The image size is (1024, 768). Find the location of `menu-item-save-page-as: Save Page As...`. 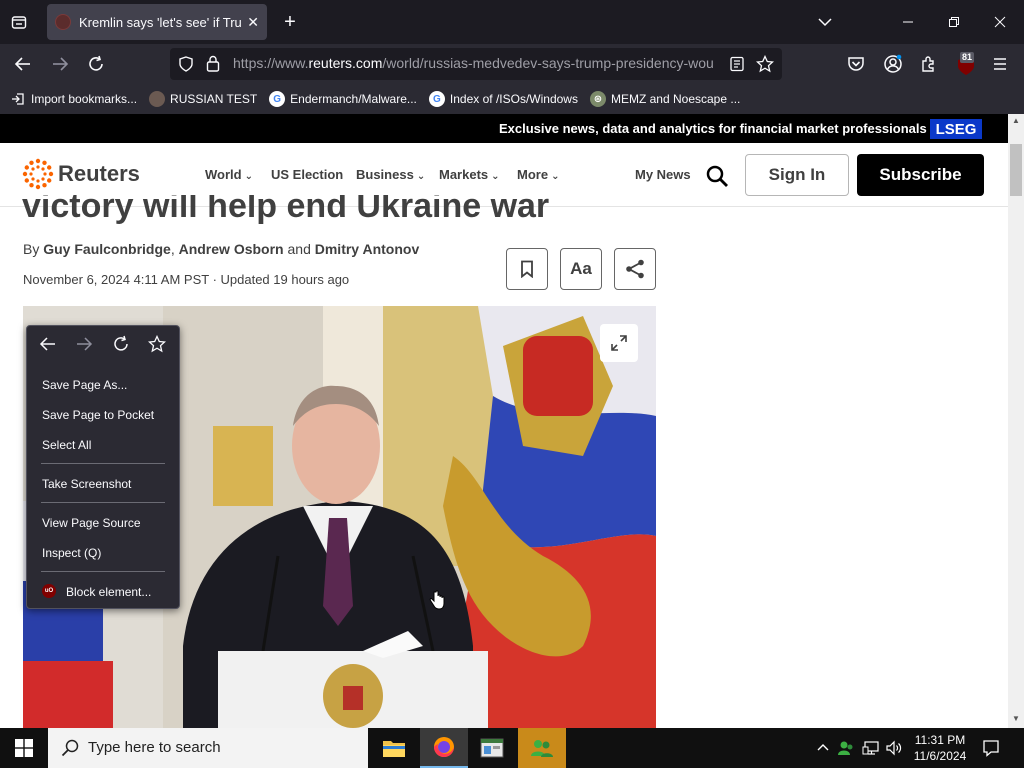

menu-item-save-page-as: Save Page As... is located at coordinates (84, 385).